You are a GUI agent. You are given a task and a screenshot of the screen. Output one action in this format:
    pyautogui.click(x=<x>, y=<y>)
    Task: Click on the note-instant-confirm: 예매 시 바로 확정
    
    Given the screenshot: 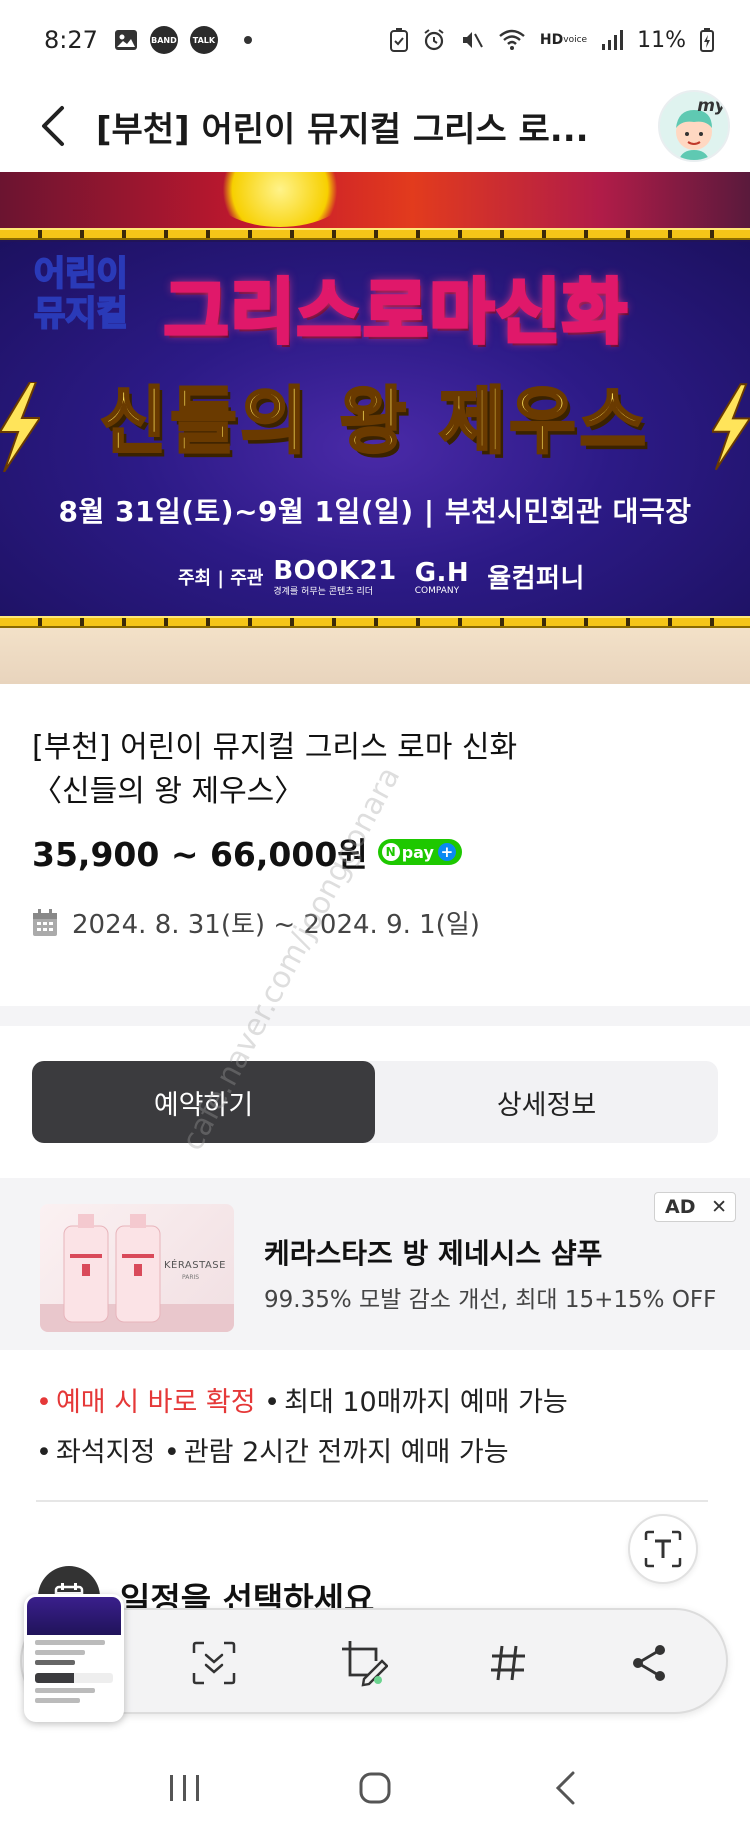 What is the action you would take?
    pyautogui.click(x=155, y=1402)
    